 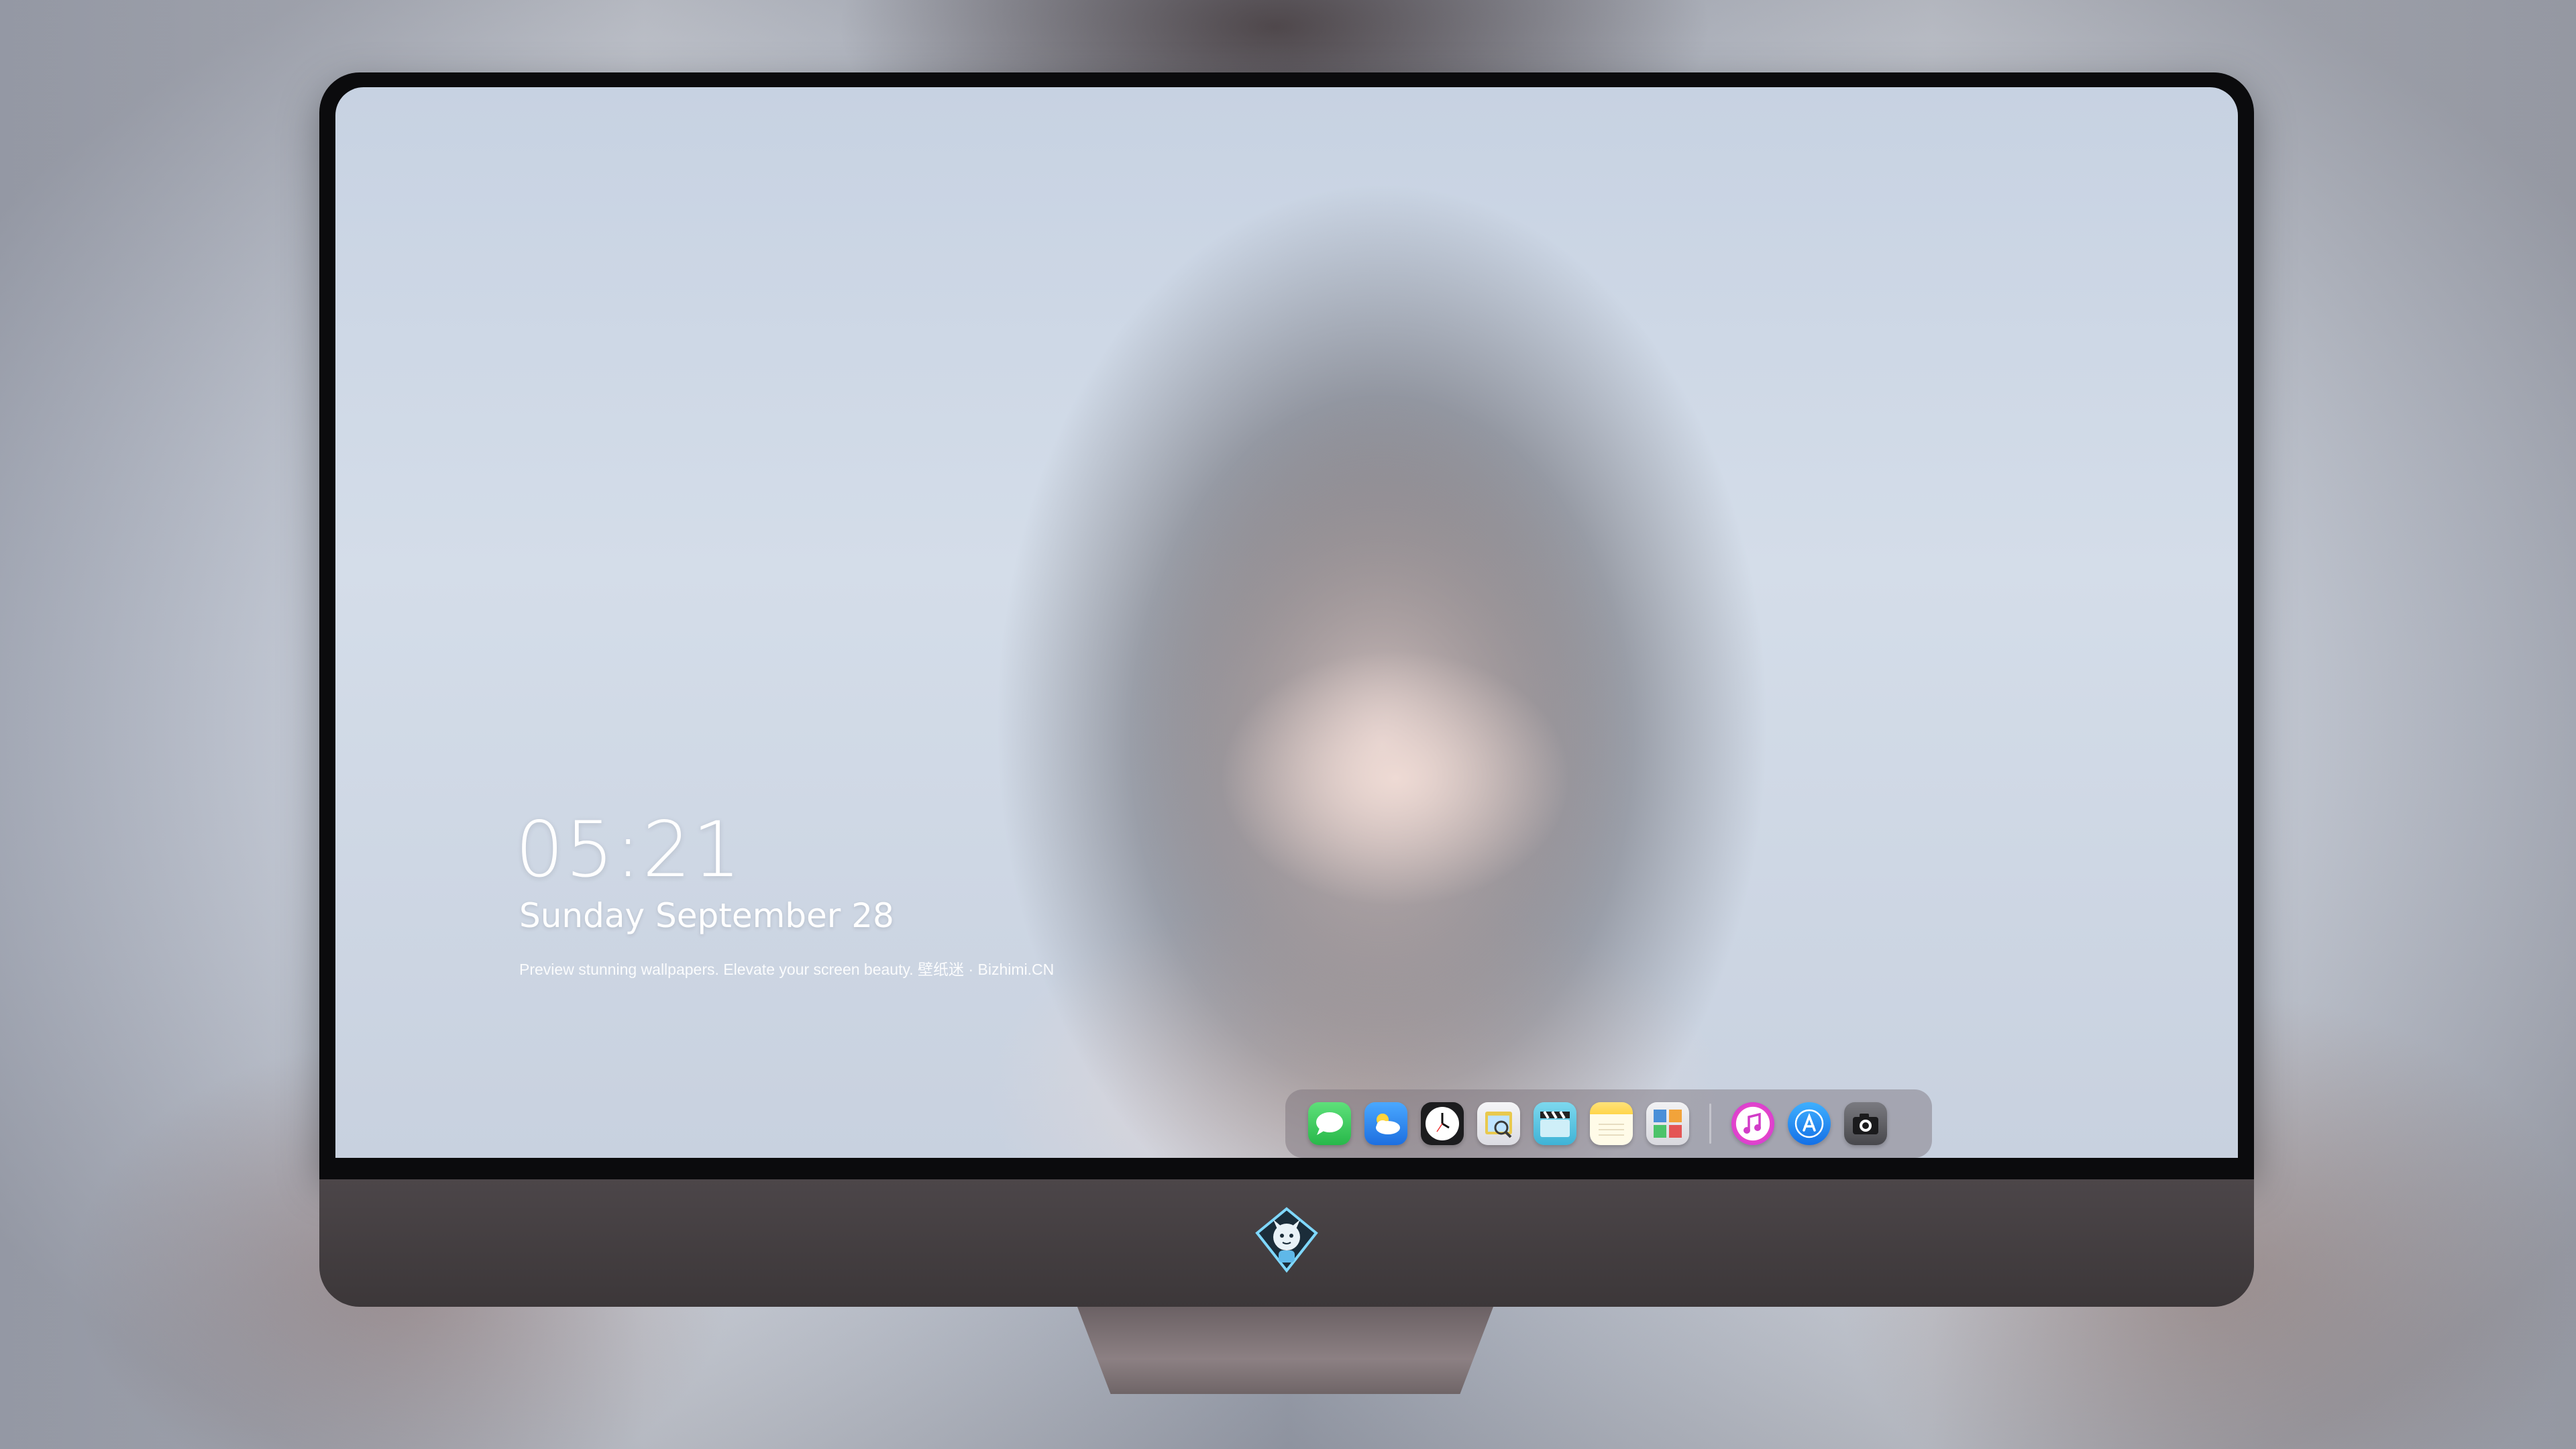 I want to click on dock-separator, so click(x=1710, y=1124).